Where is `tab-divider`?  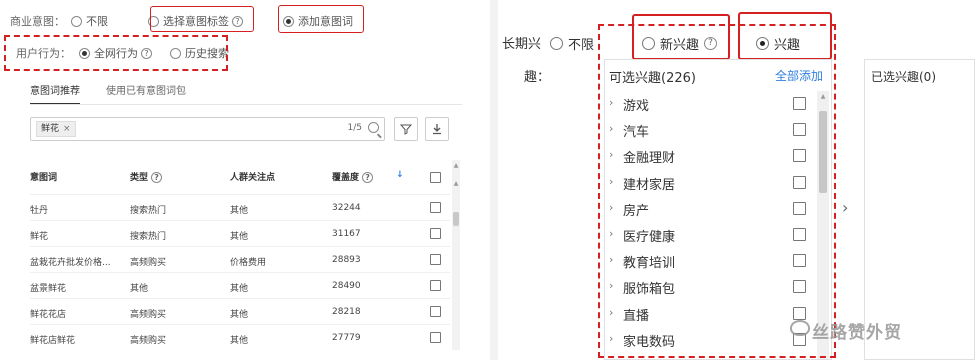
tab-divider is located at coordinates (246, 104).